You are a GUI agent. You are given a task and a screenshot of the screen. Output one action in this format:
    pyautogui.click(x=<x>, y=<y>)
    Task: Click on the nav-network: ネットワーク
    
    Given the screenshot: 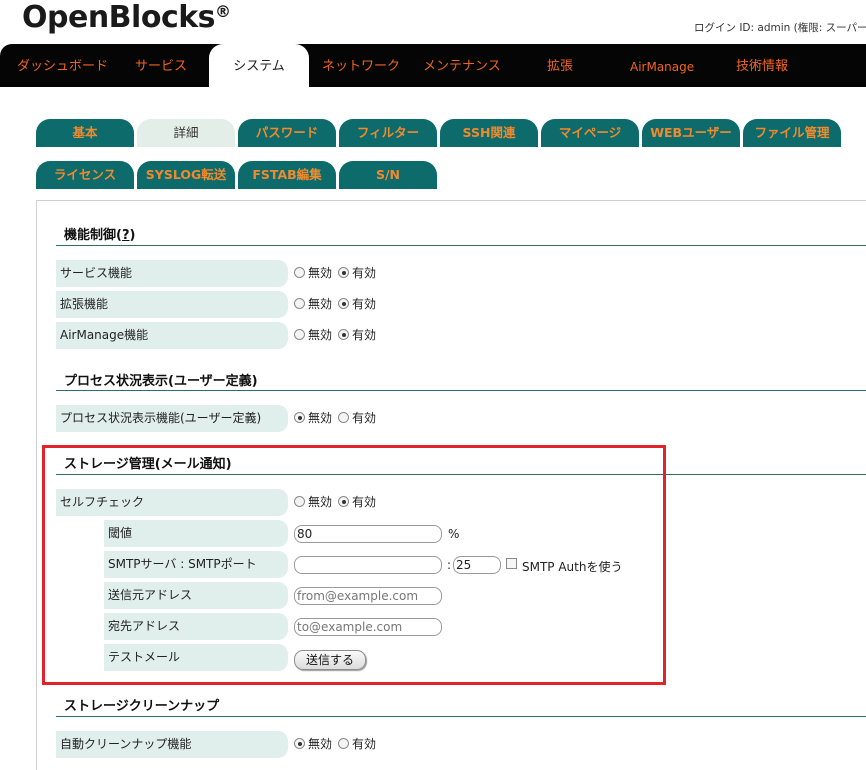 What is the action you would take?
    pyautogui.click(x=361, y=65)
    